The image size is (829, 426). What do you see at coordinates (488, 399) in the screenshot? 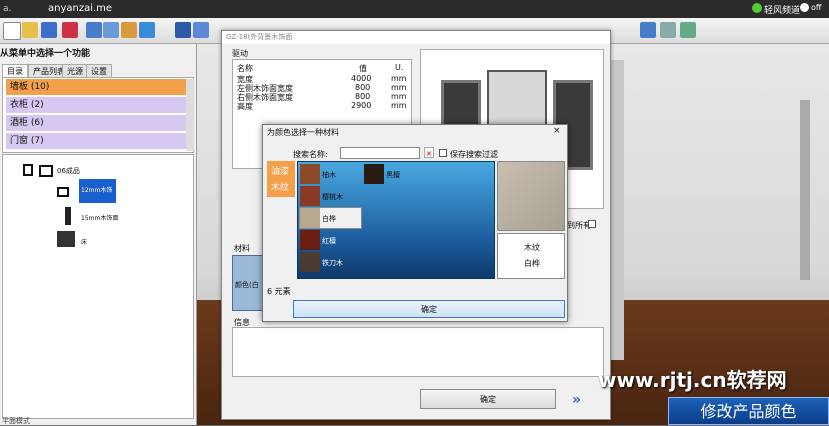
I see `ok-button: 确定` at bounding box center [488, 399].